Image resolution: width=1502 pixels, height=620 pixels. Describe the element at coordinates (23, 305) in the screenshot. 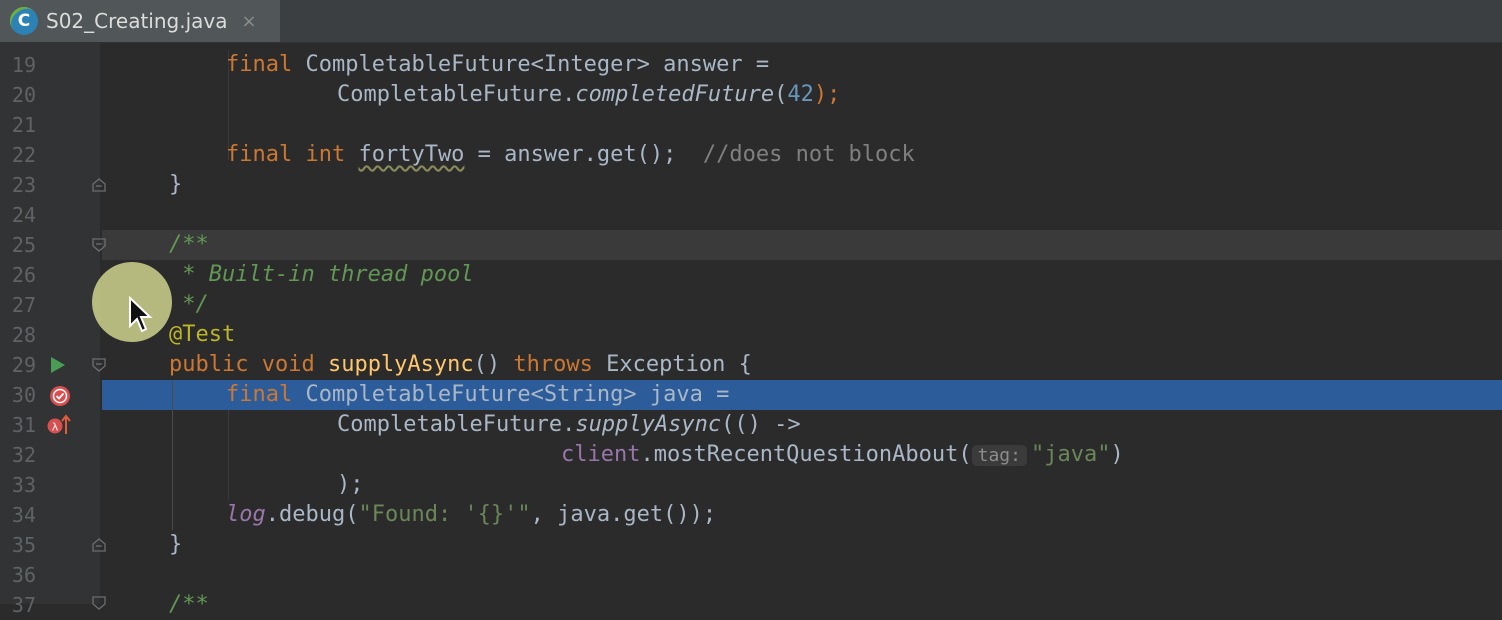

I see `line-number: 27` at that location.